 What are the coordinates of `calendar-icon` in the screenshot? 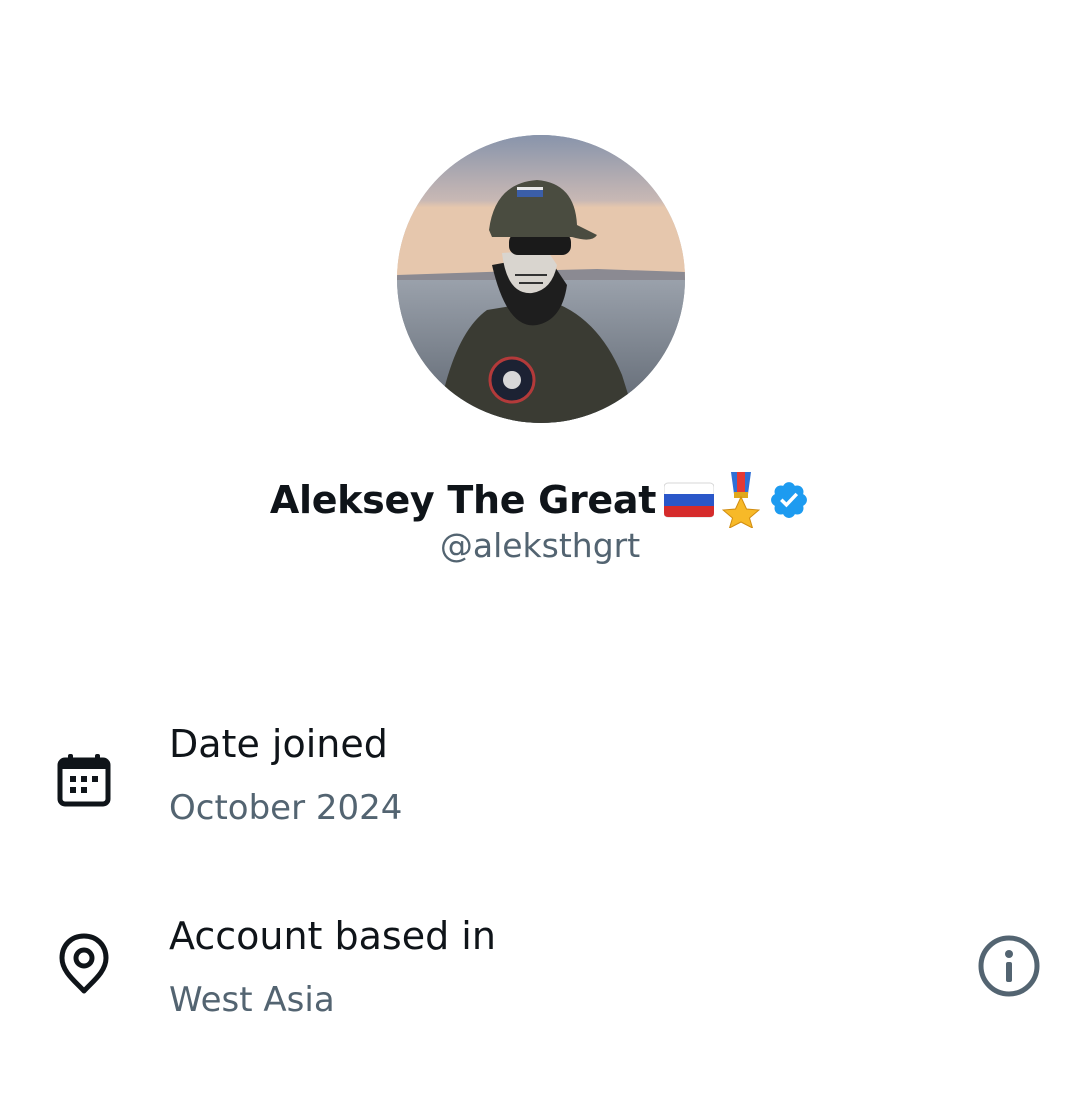 It's located at (84, 780).